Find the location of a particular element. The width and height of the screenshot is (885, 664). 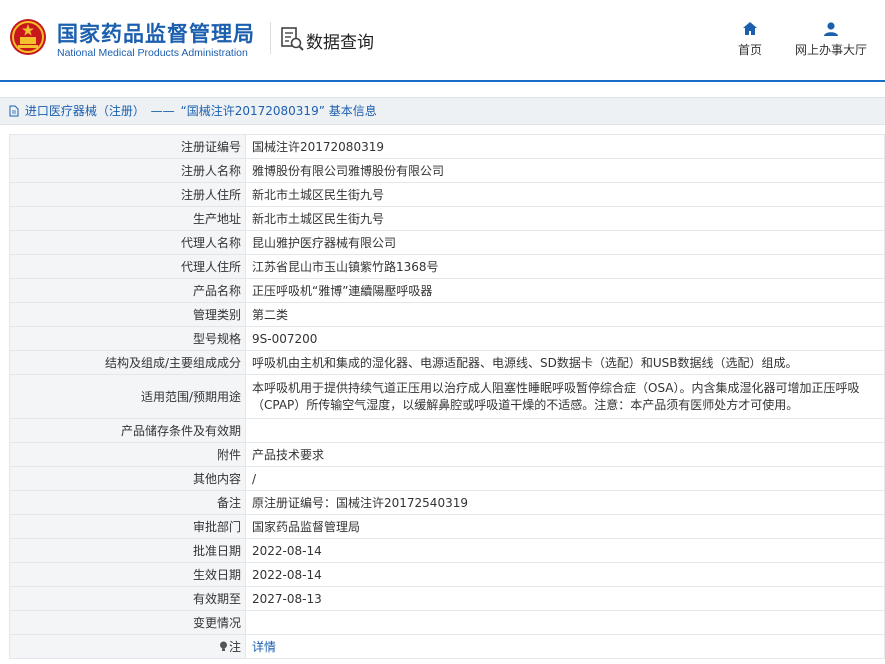

row-label: 结构及组成/主要组成成分 is located at coordinates (127, 362).